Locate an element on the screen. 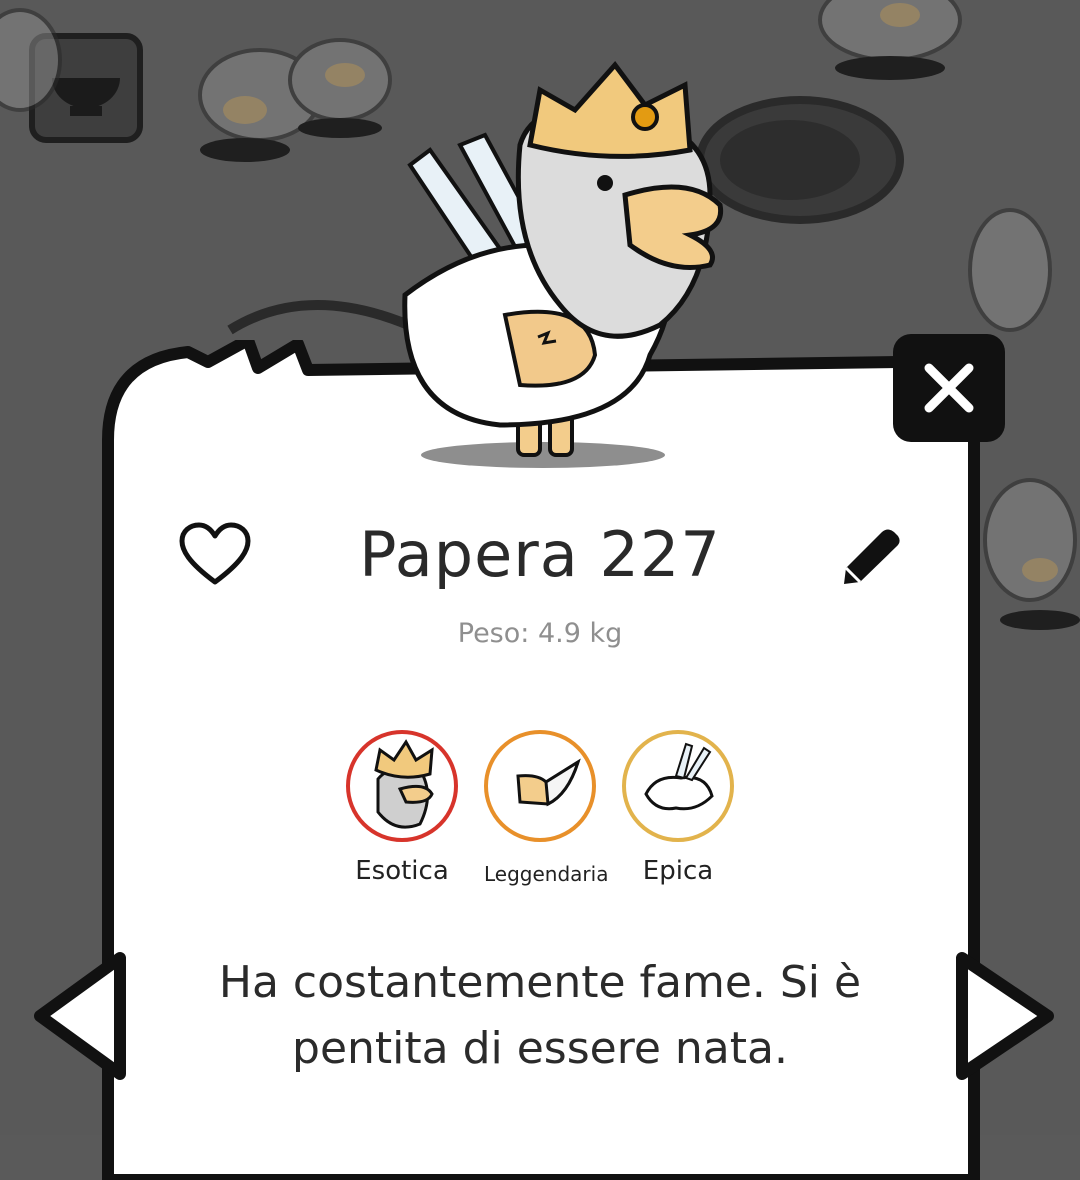  heart-icon is located at coordinates (215, 553).